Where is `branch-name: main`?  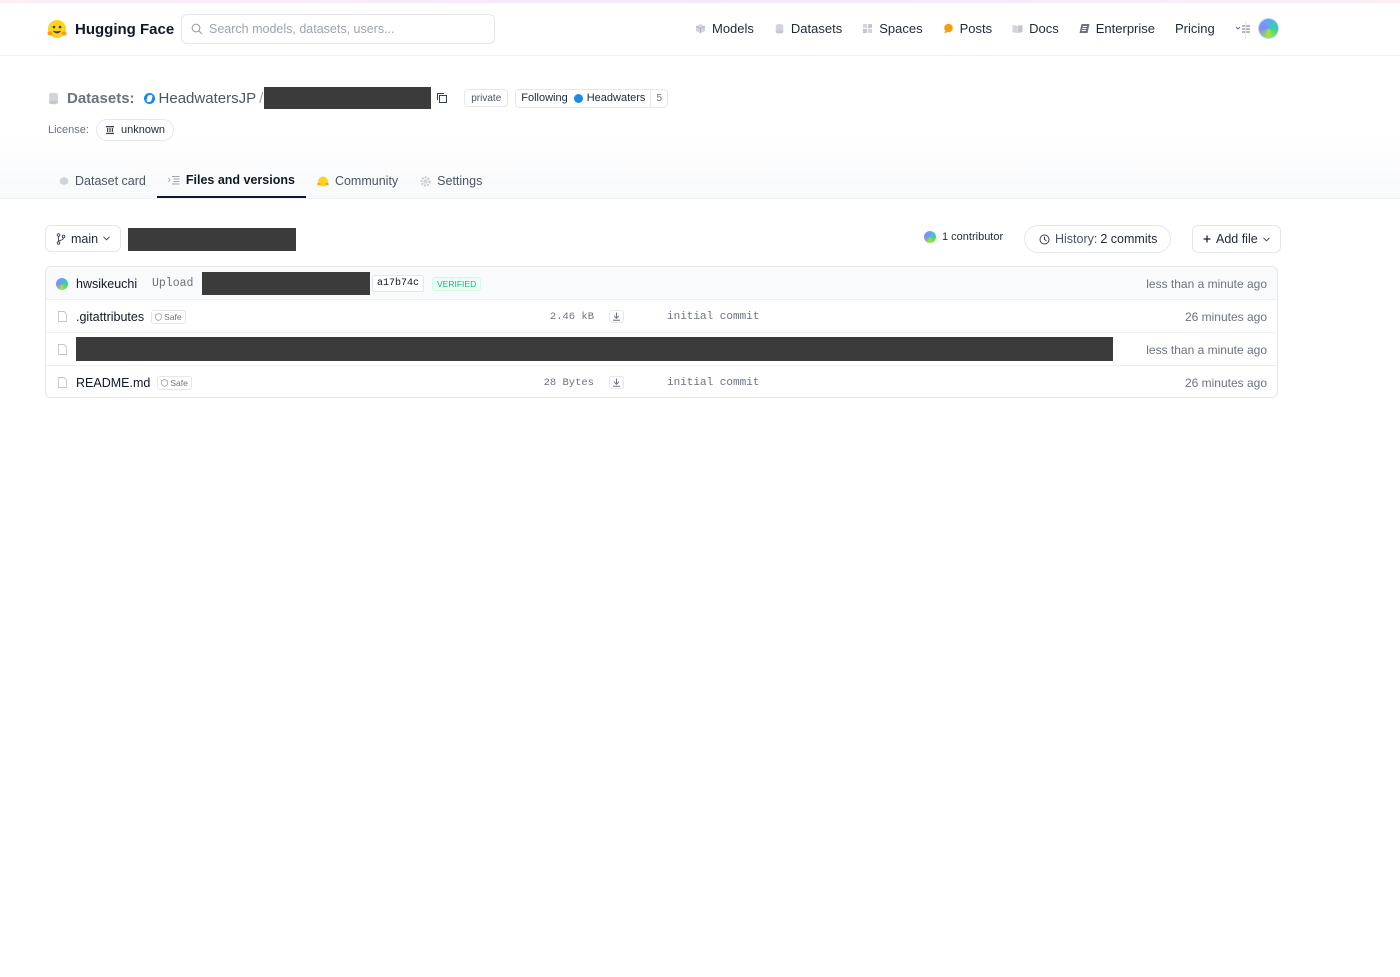 branch-name: main is located at coordinates (85, 238).